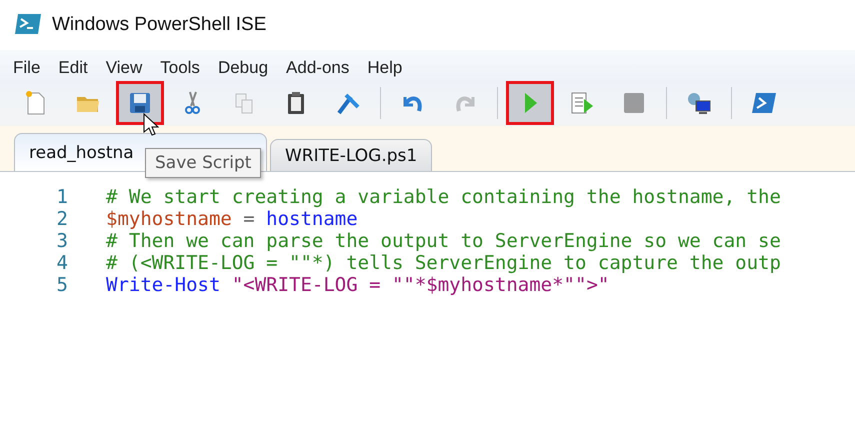 The width and height of the screenshot is (855, 440). What do you see at coordinates (385, 68) in the screenshot?
I see `menu-item: Help` at bounding box center [385, 68].